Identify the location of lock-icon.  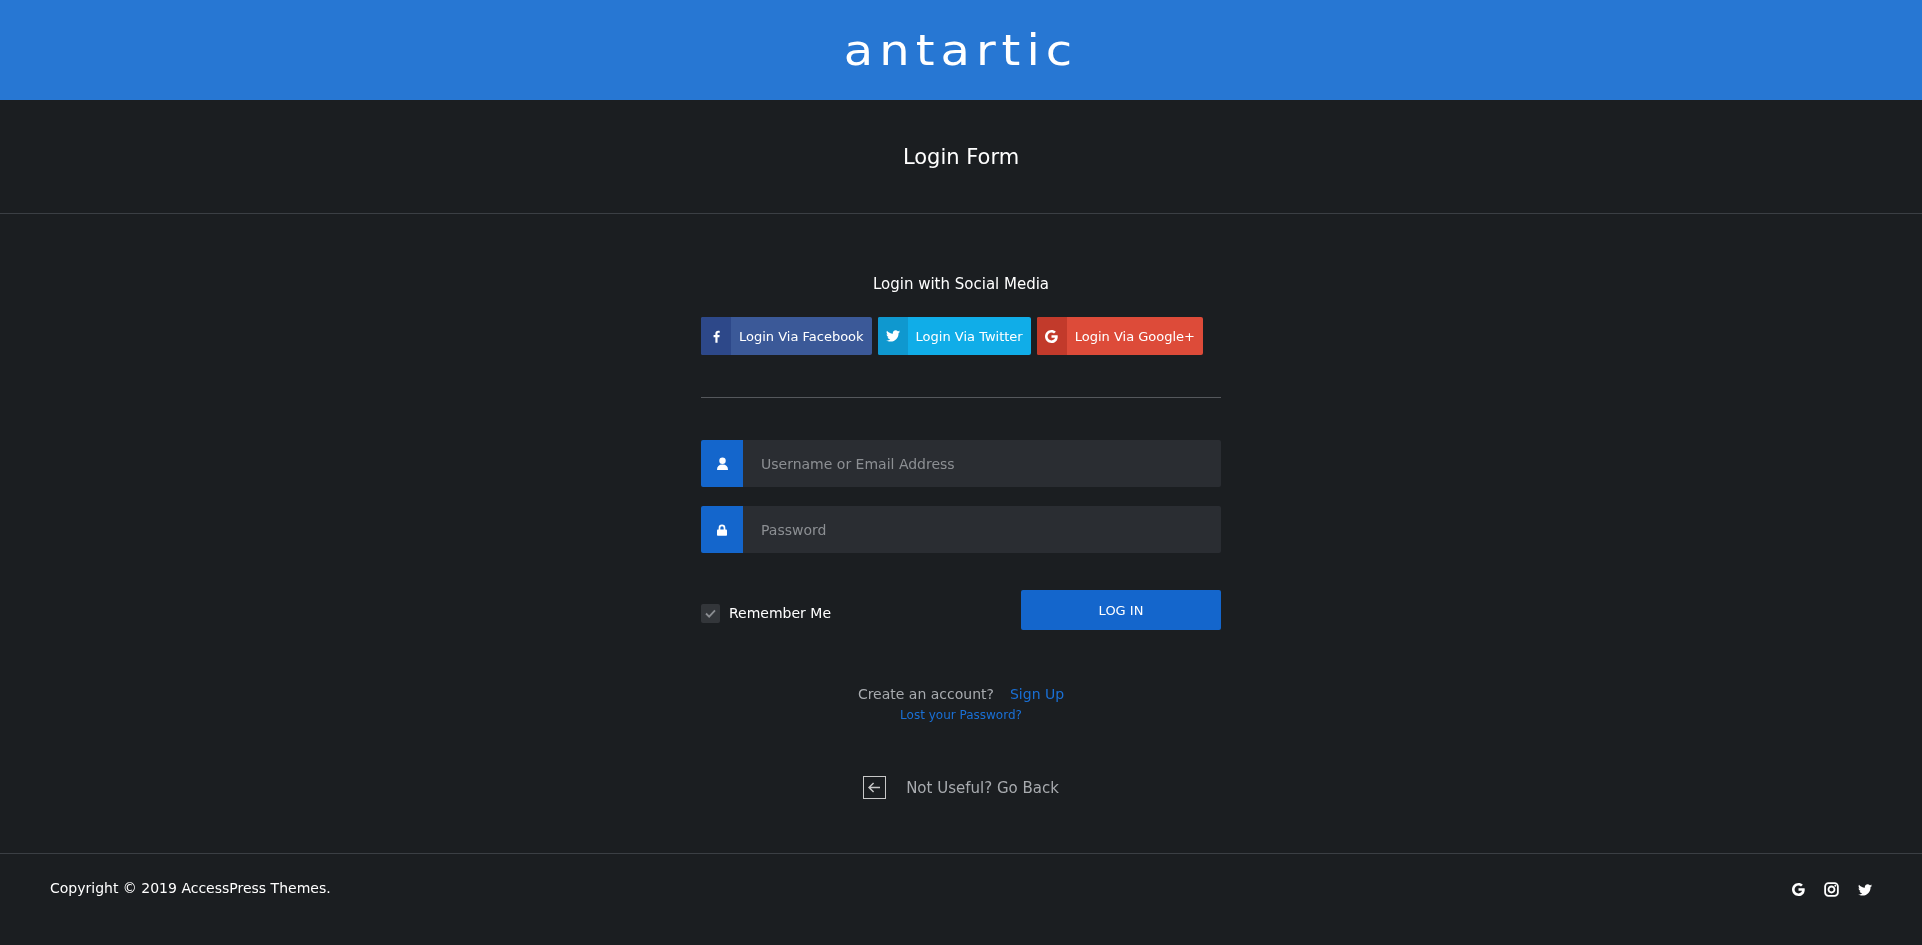
(722, 529).